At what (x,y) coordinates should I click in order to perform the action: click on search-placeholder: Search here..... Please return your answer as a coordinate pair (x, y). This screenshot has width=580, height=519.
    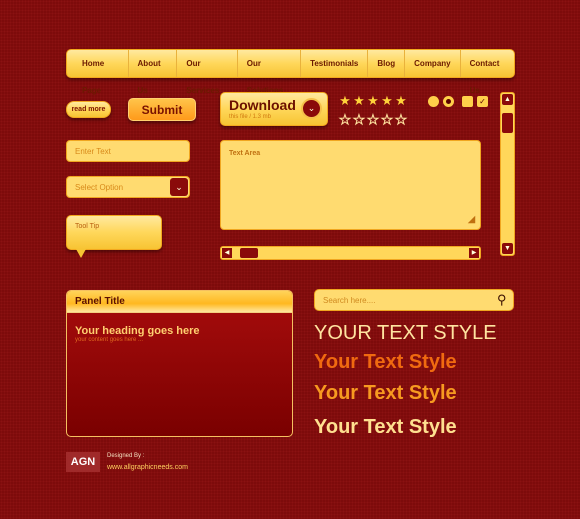
    Looking at the image, I should click on (349, 300).